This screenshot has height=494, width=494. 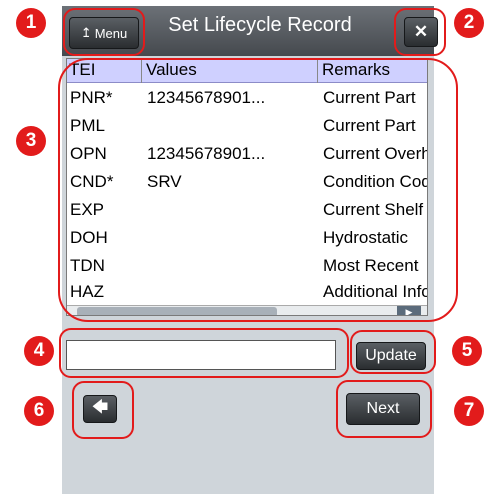 What do you see at coordinates (375, 153) in the screenshot?
I see `row-remark: Current Overhaul` at bounding box center [375, 153].